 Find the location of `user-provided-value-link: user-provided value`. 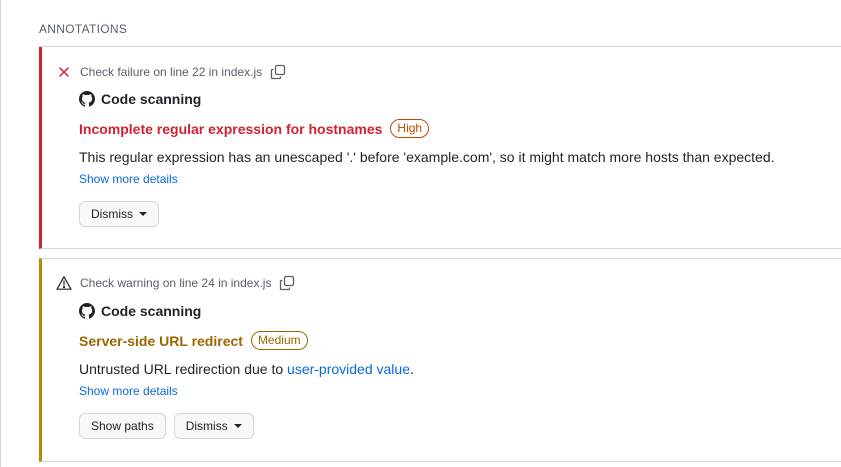

user-provided-value-link: user-provided value is located at coordinates (348, 369).